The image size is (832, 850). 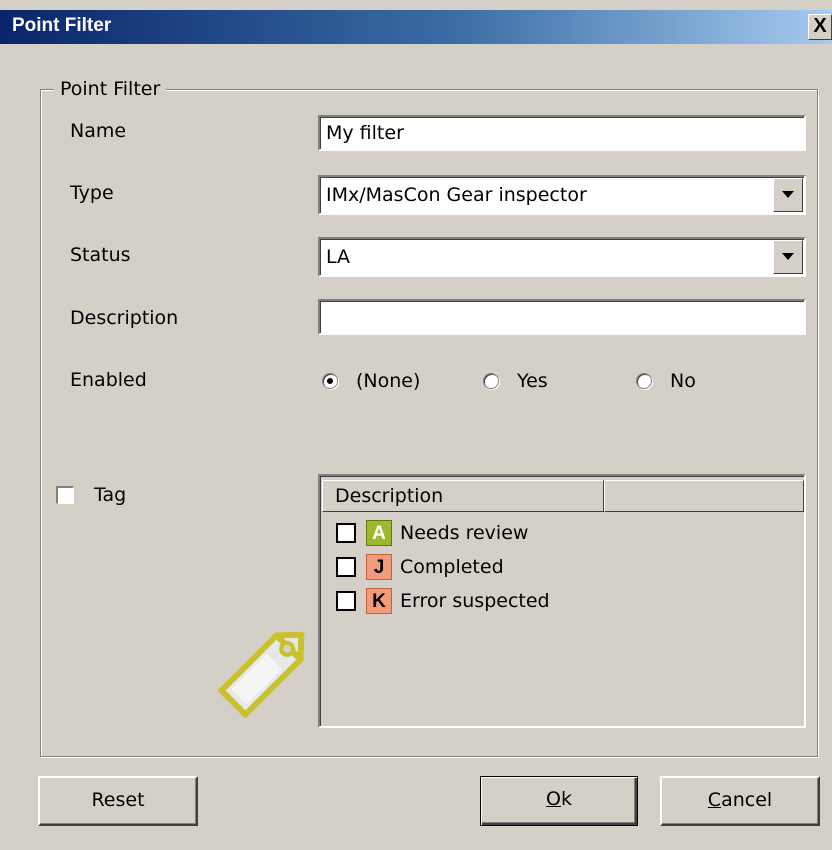 What do you see at coordinates (666, 381) in the screenshot?
I see `enabled-radio-no: No` at bounding box center [666, 381].